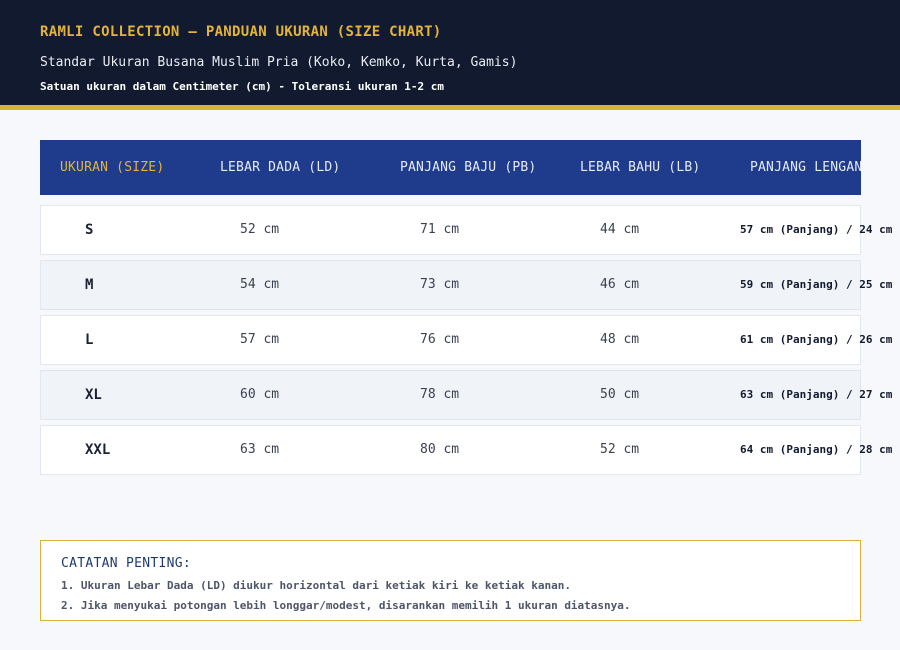 This screenshot has width=900, height=650. What do you see at coordinates (260, 394) in the screenshot?
I see `ld-cell: 60 cm` at bounding box center [260, 394].